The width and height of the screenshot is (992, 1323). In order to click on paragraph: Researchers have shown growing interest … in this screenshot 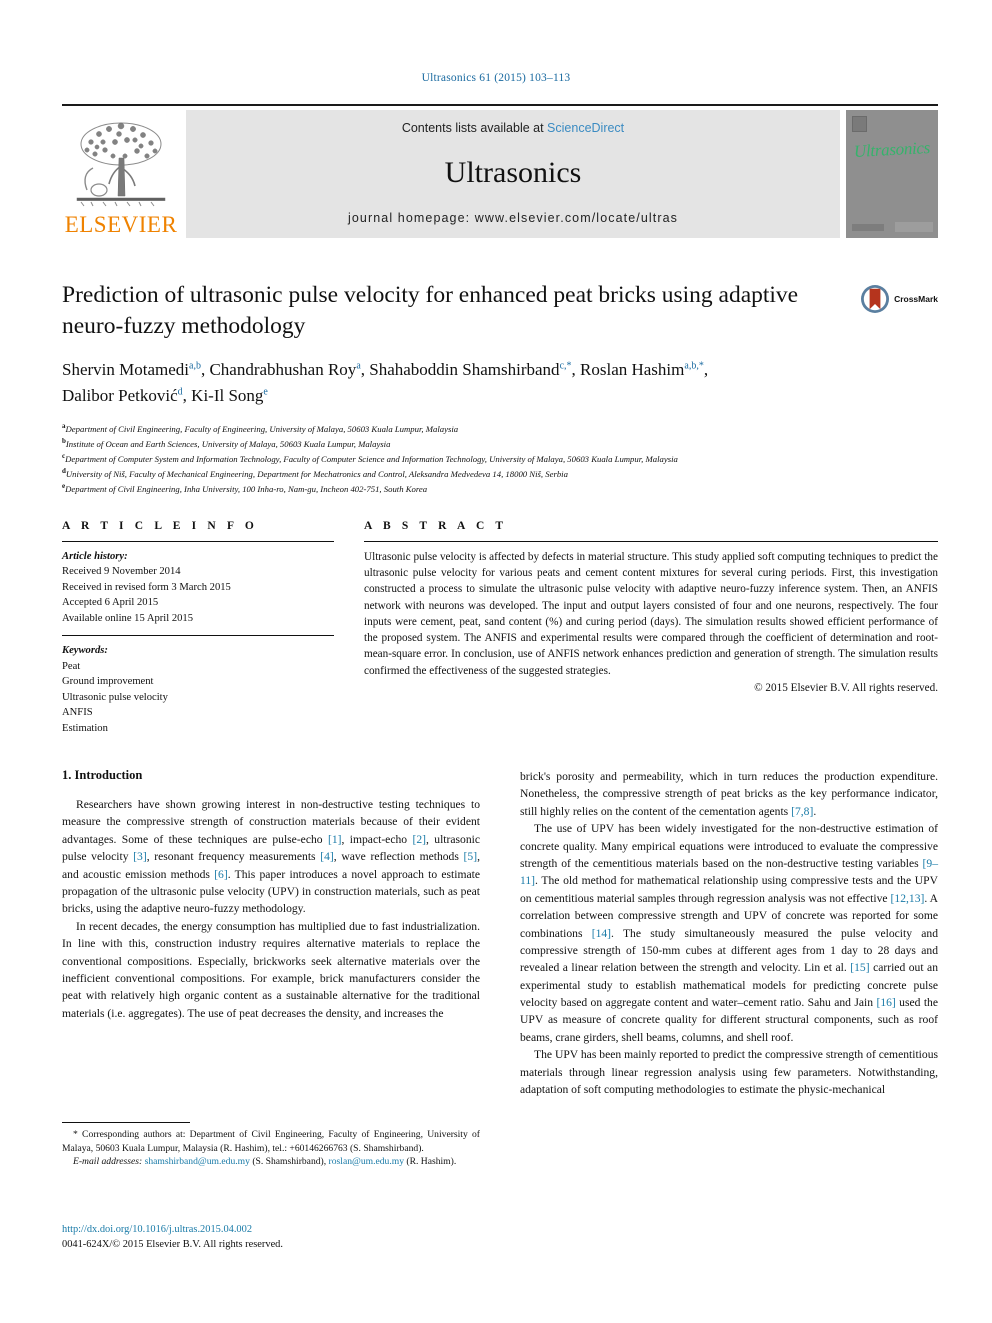, I will do `click(271, 857)`.